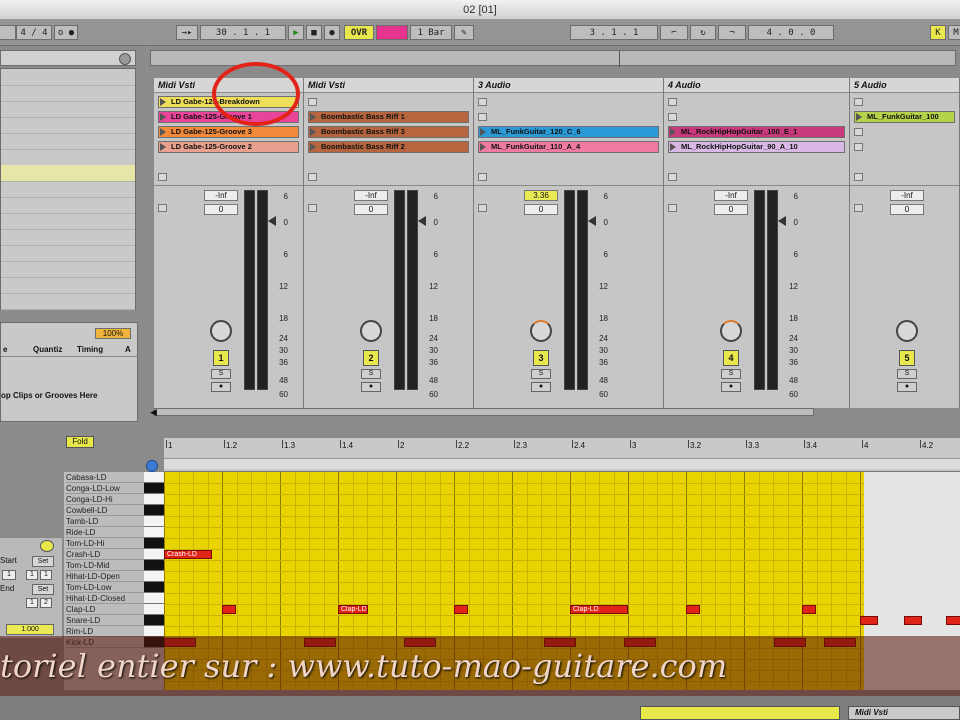 The width and height of the screenshot is (960, 720). I want to click on drum-lane-label: Cowbell-LD, so click(105, 510).